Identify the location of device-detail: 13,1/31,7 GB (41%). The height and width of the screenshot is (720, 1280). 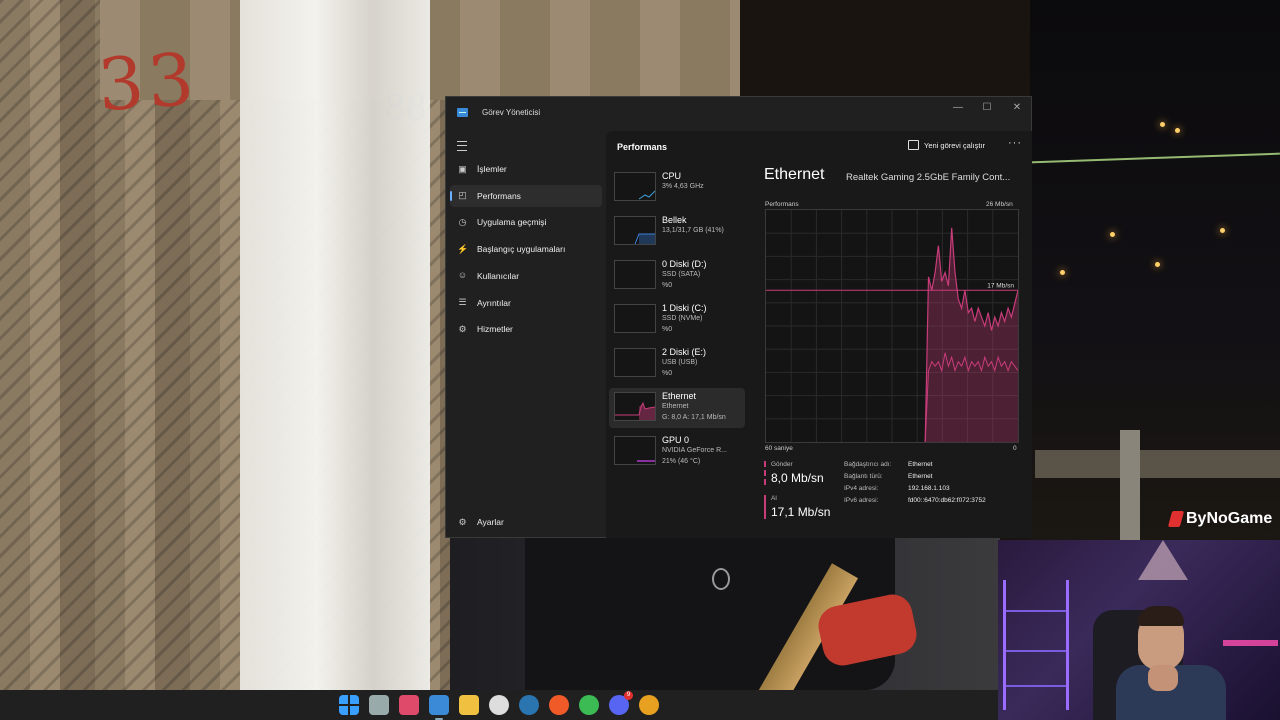
(693, 230).